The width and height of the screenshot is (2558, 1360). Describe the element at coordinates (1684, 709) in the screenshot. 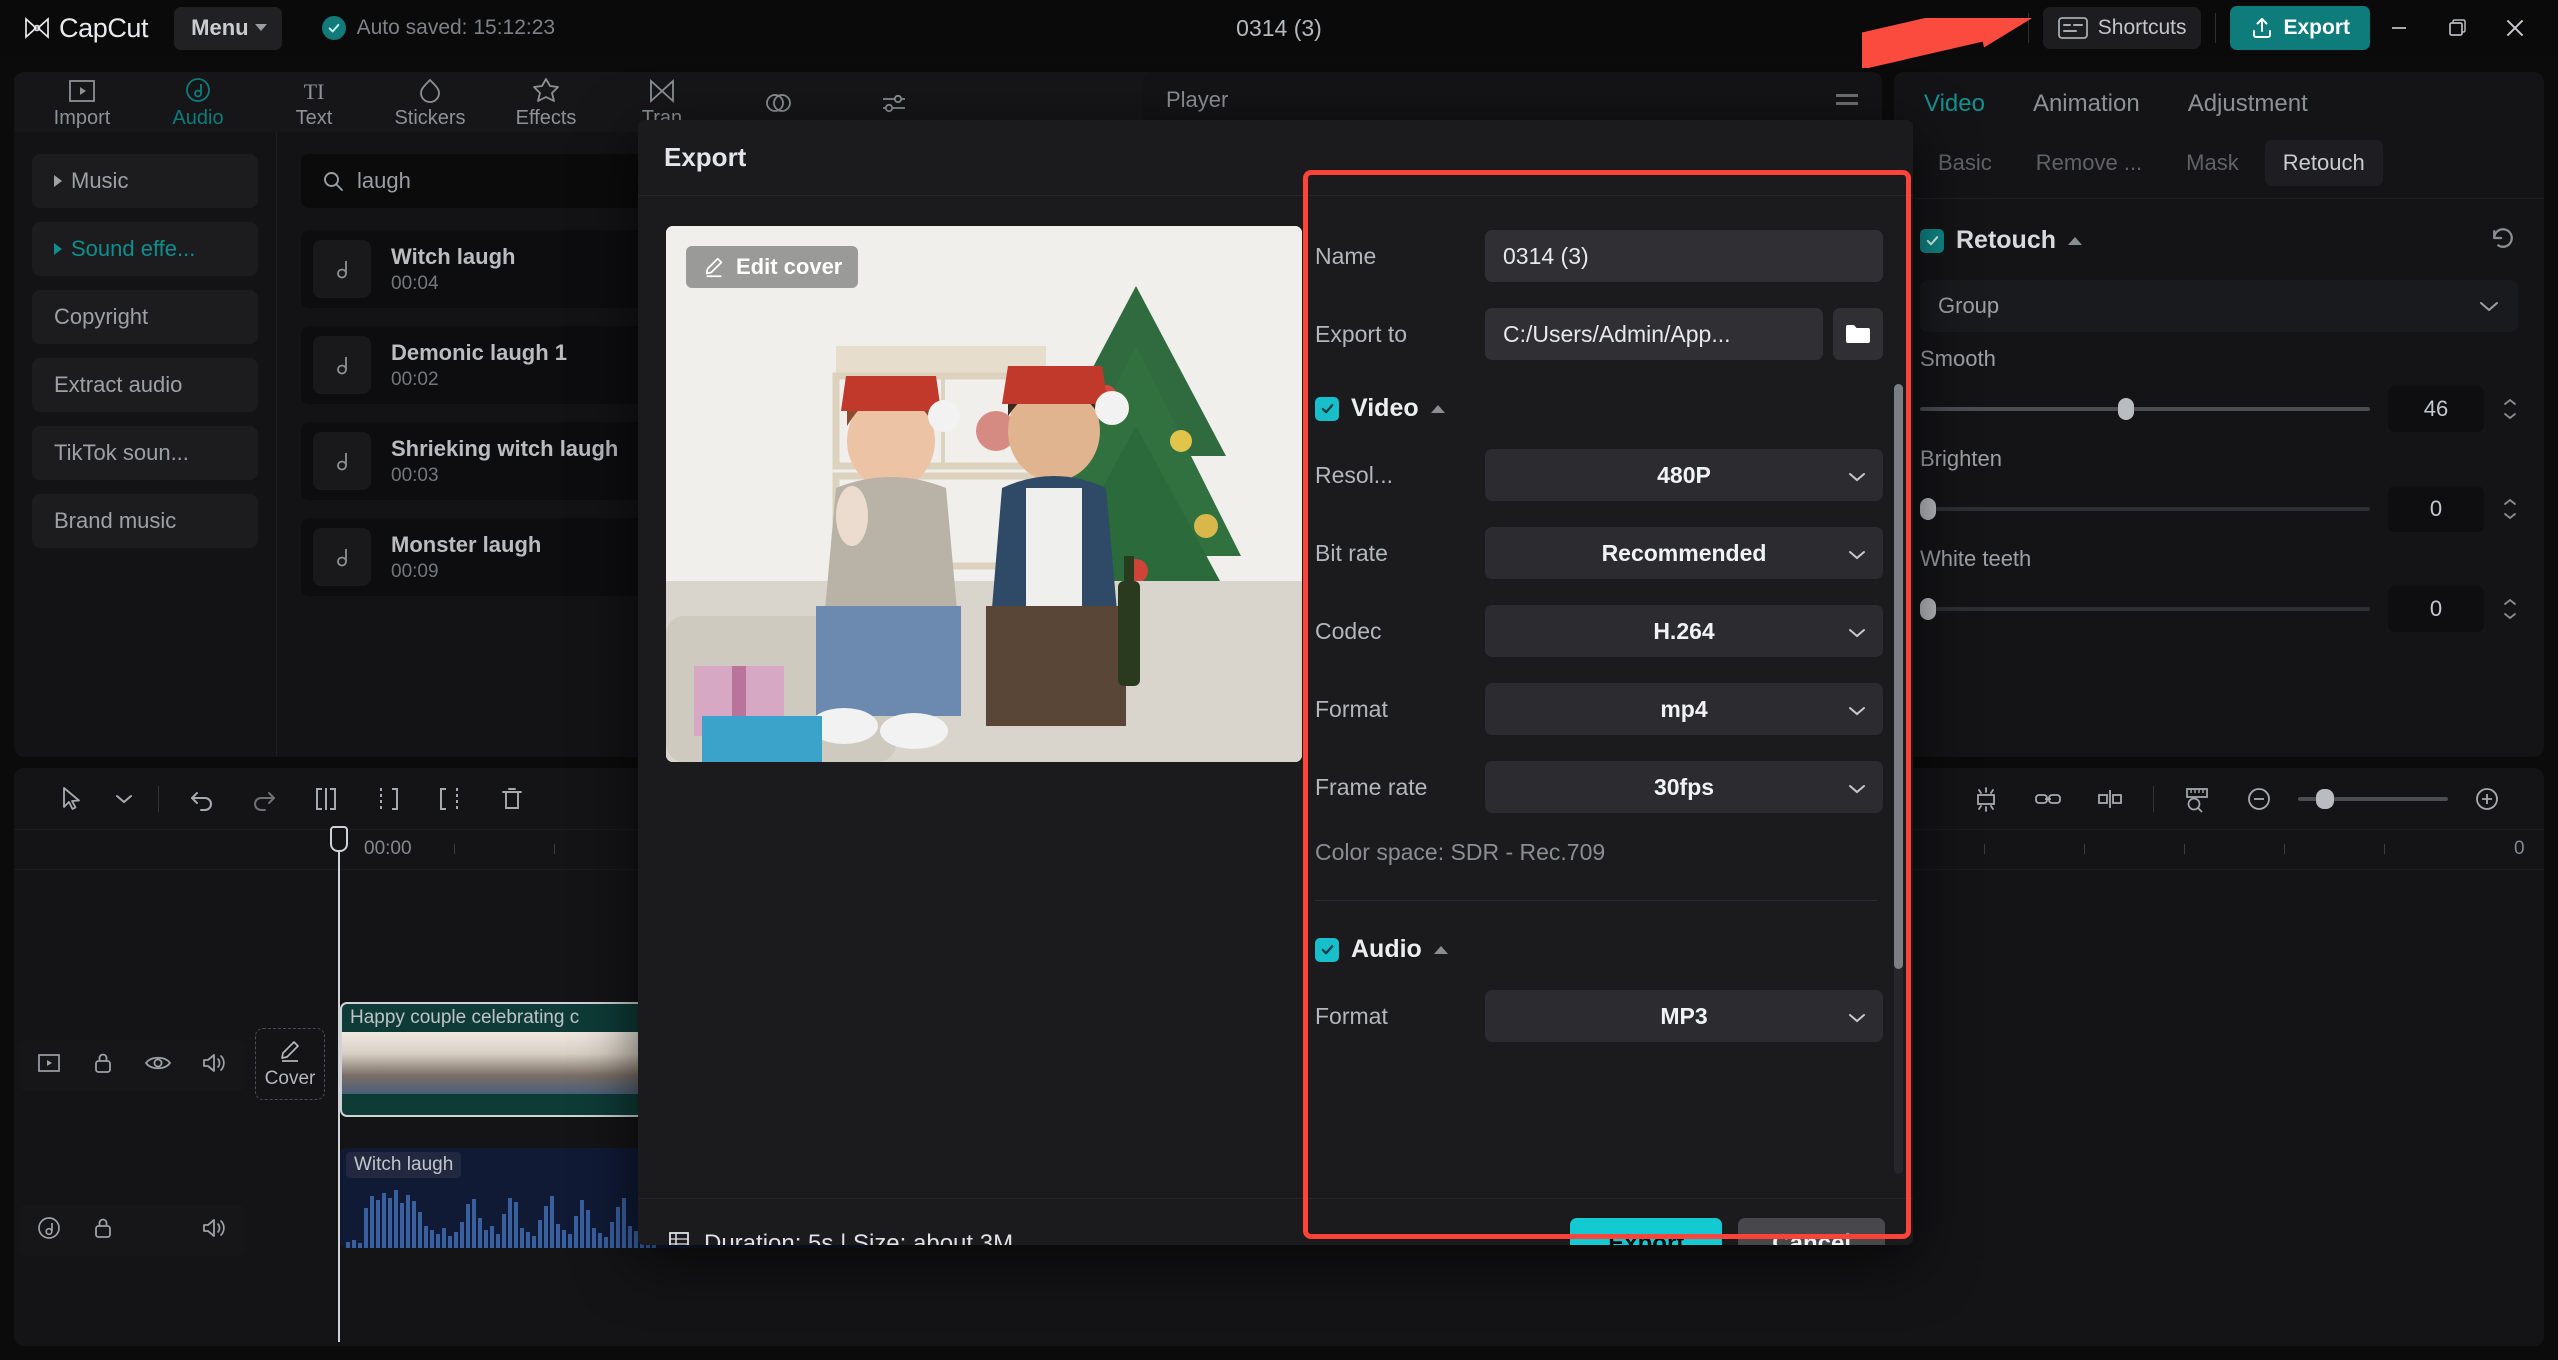

I see `video-format-select: mp4` at that location.